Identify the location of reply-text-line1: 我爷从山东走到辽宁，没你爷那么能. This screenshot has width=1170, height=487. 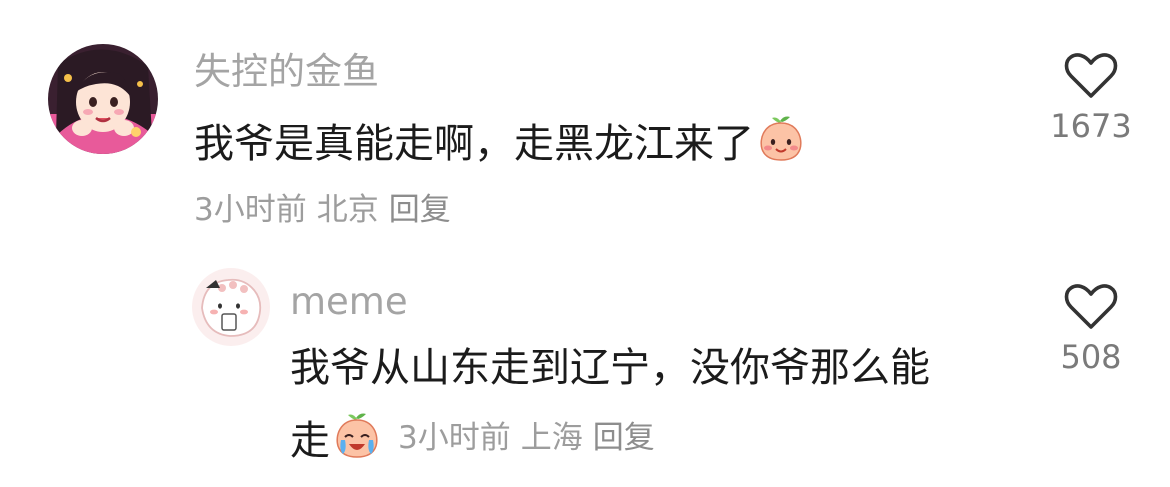
(610, 368).